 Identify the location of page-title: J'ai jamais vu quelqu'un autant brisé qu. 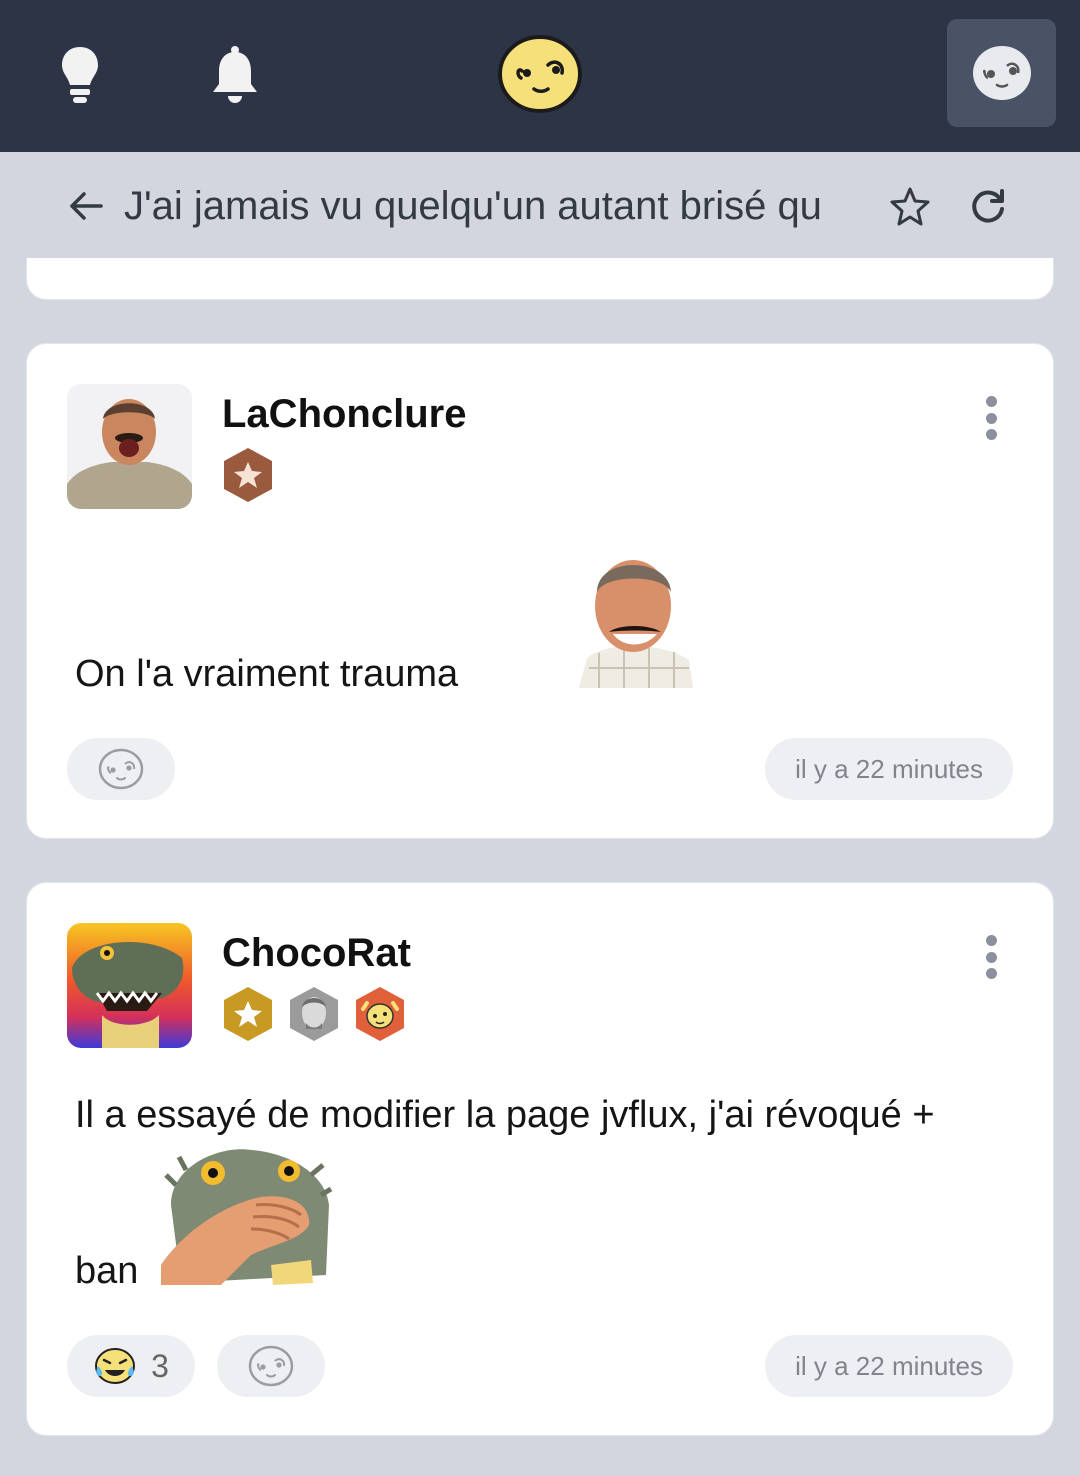
(473, 206).